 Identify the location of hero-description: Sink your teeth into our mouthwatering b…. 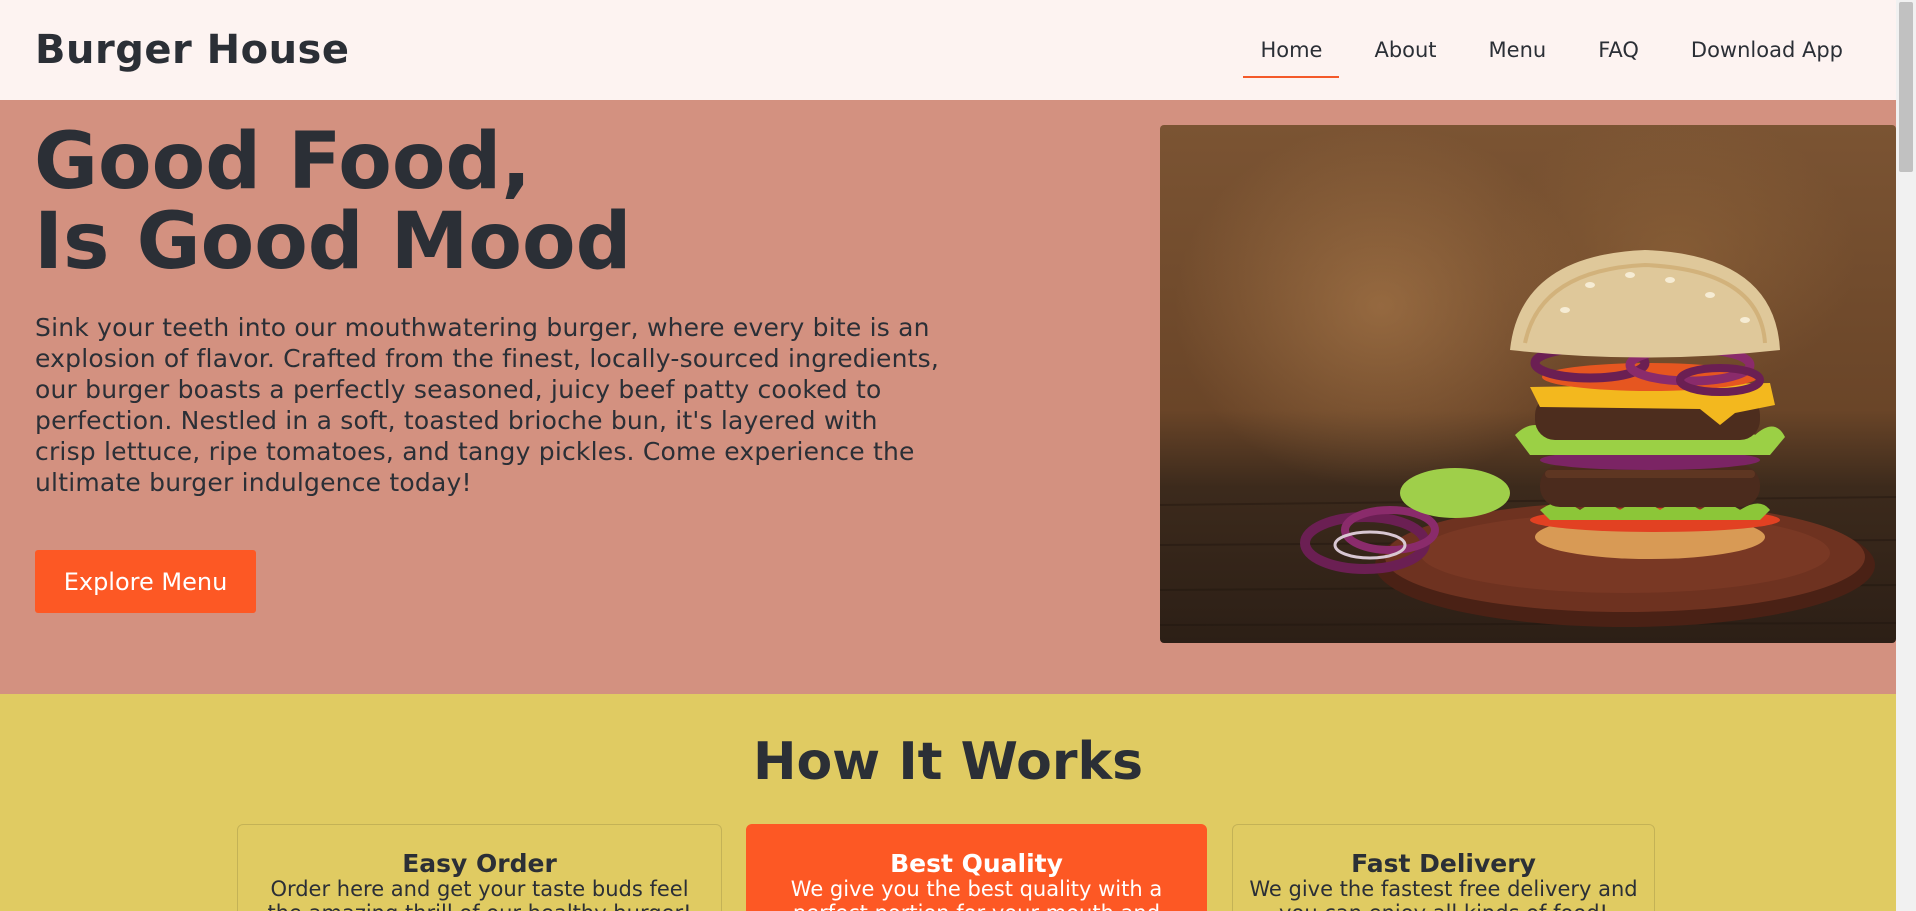
(487, 405).